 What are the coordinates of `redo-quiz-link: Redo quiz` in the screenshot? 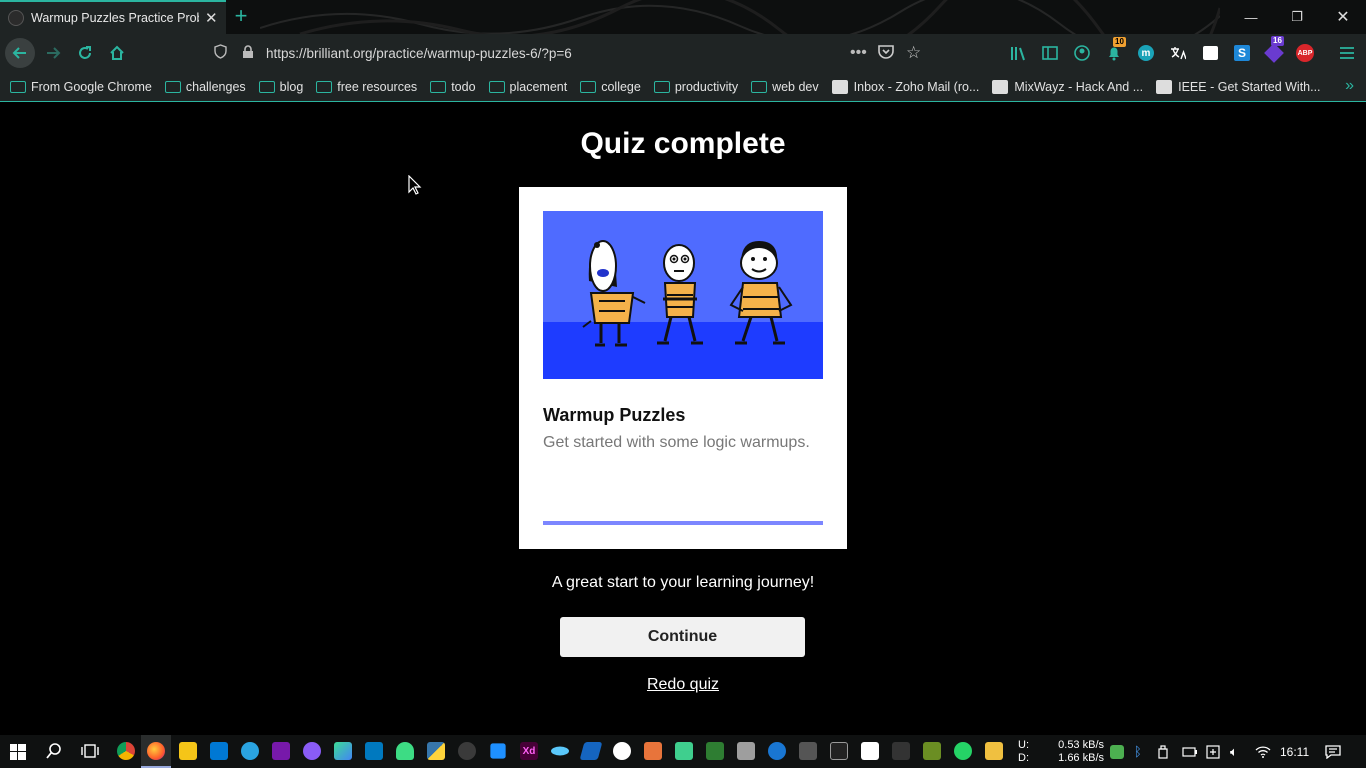 It's located at (683, 685).